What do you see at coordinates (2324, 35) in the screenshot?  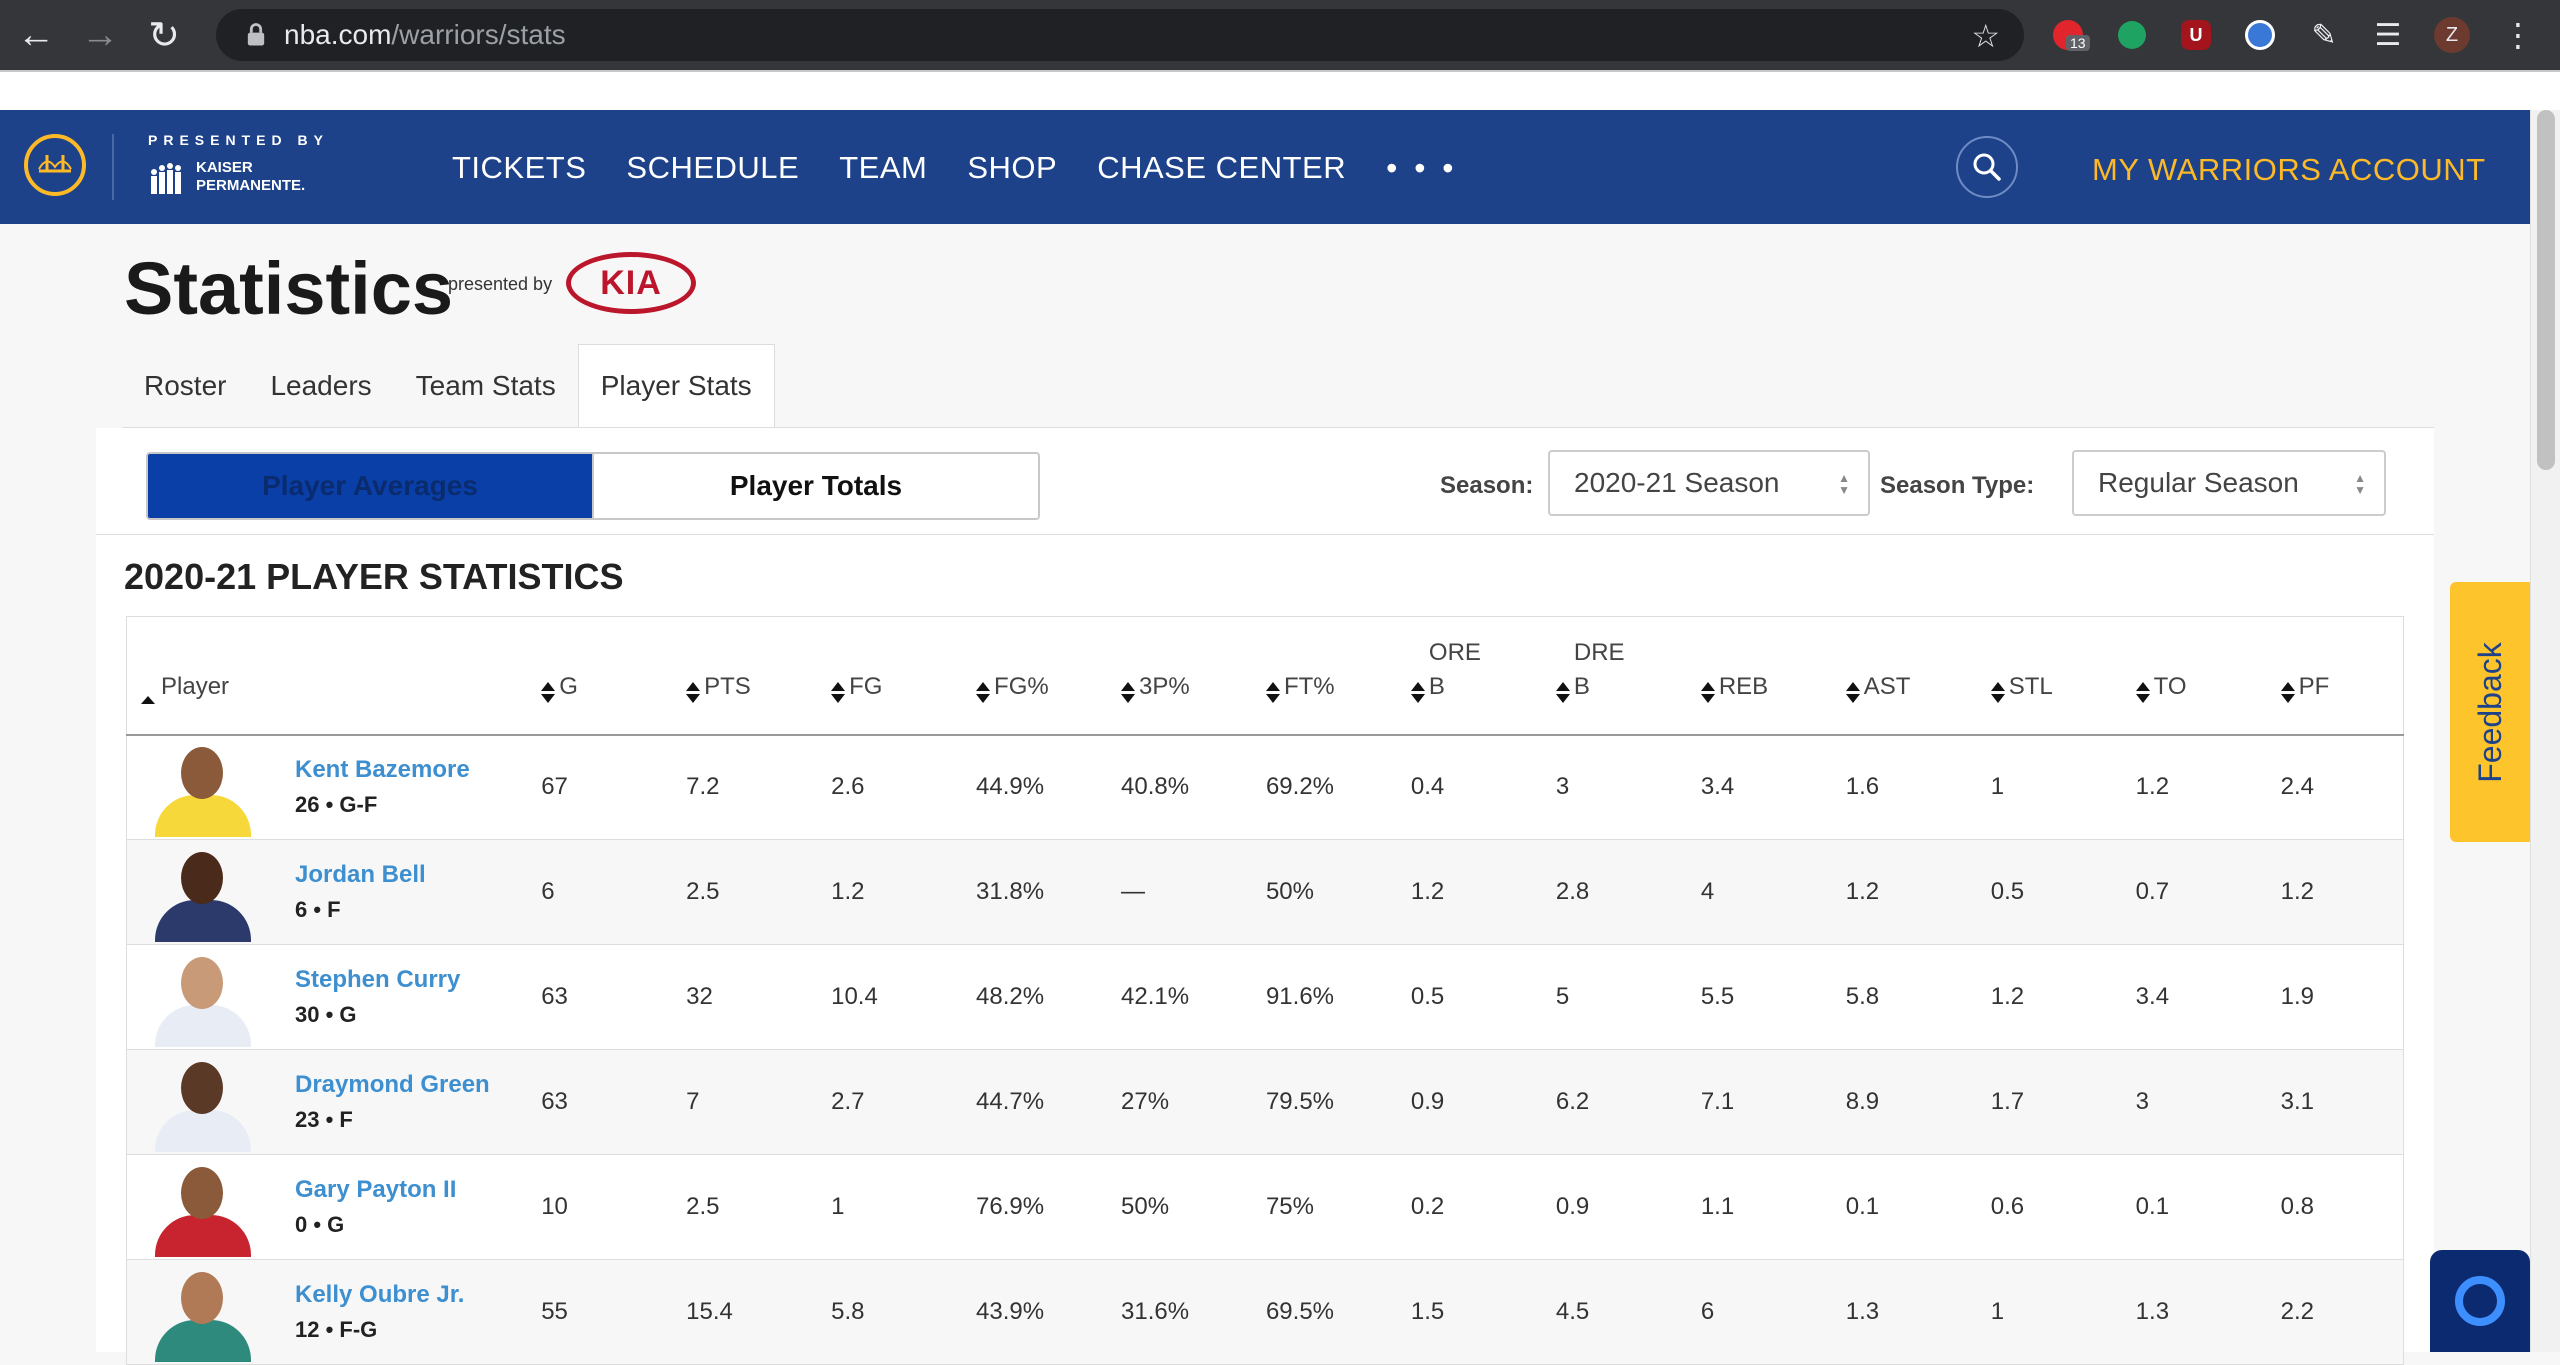 I see `extensions-puzzle-icon: ✎` at bounding box center [2324, 35].